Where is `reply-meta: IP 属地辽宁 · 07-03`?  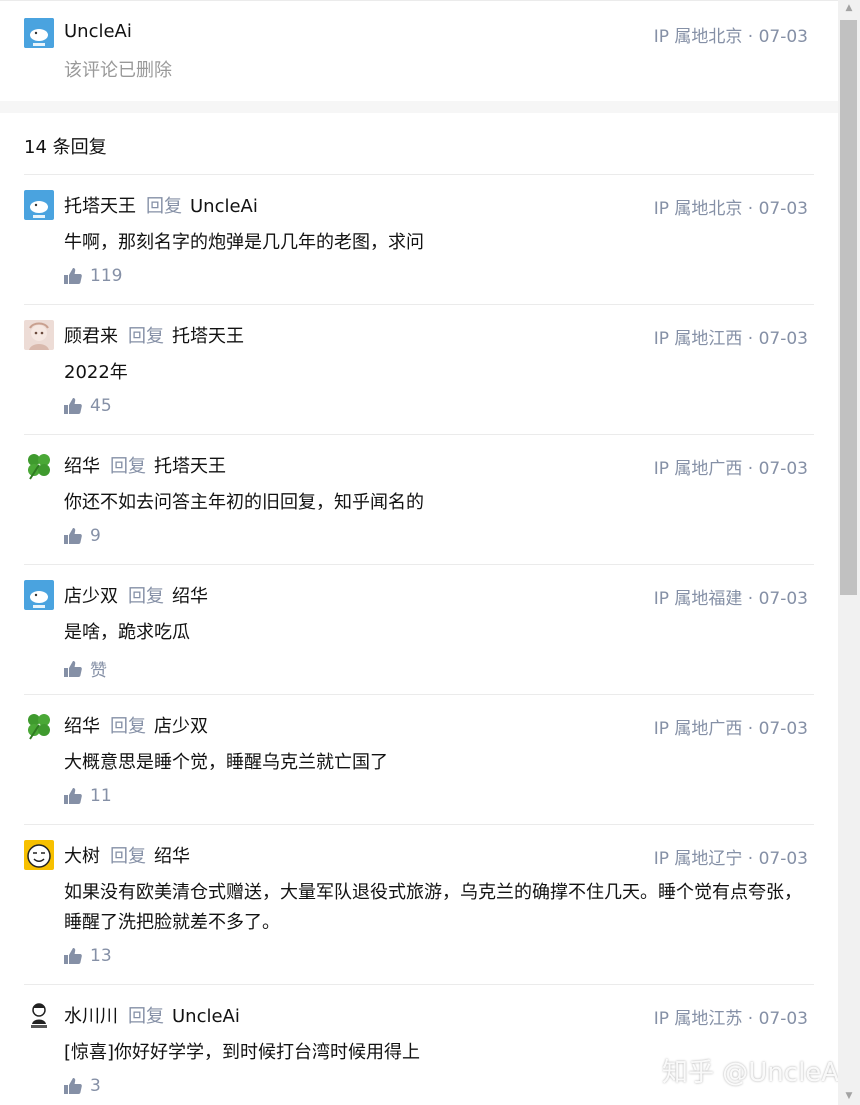 reply-meta: IP 属地辽宁 · 07-03 is located at coordinates (730, 859).